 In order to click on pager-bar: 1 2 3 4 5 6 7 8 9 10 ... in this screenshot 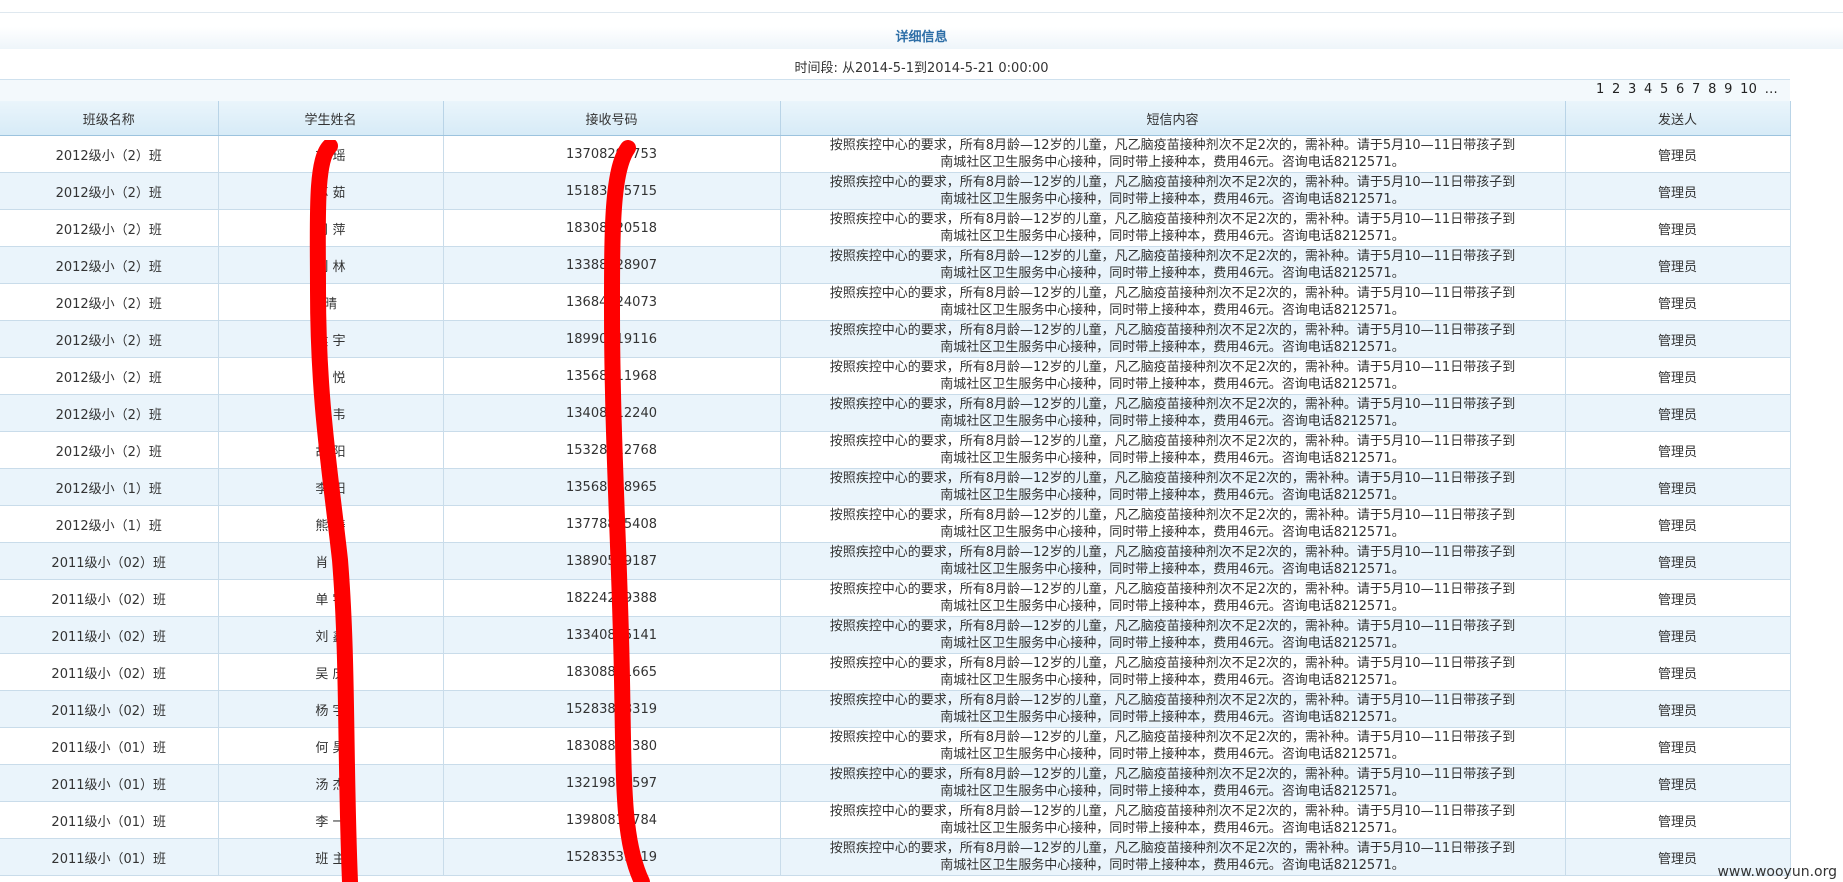, I will do `click(895, 90)`.